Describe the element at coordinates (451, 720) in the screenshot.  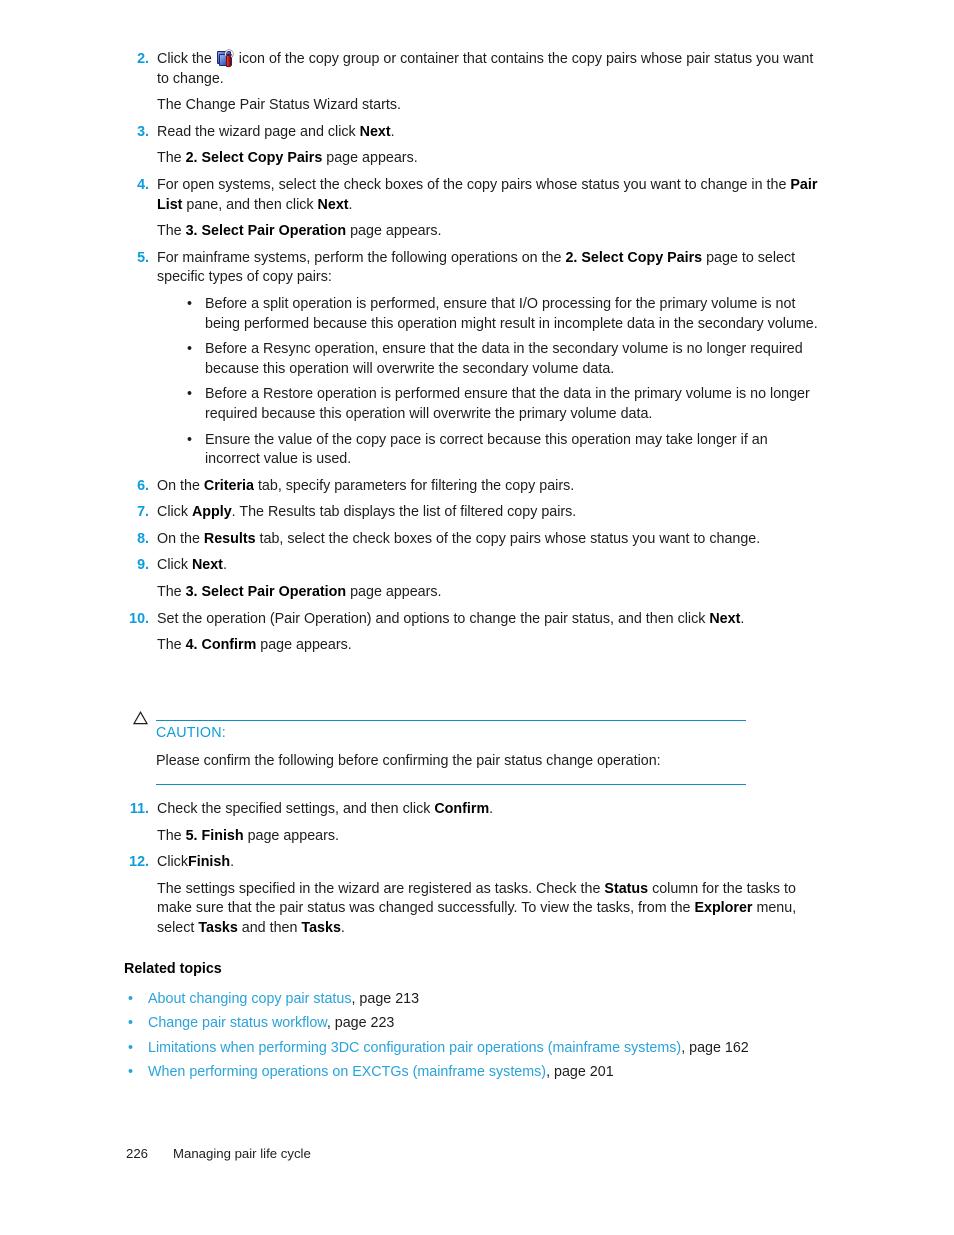
I see `caution-rule-top` at that location.